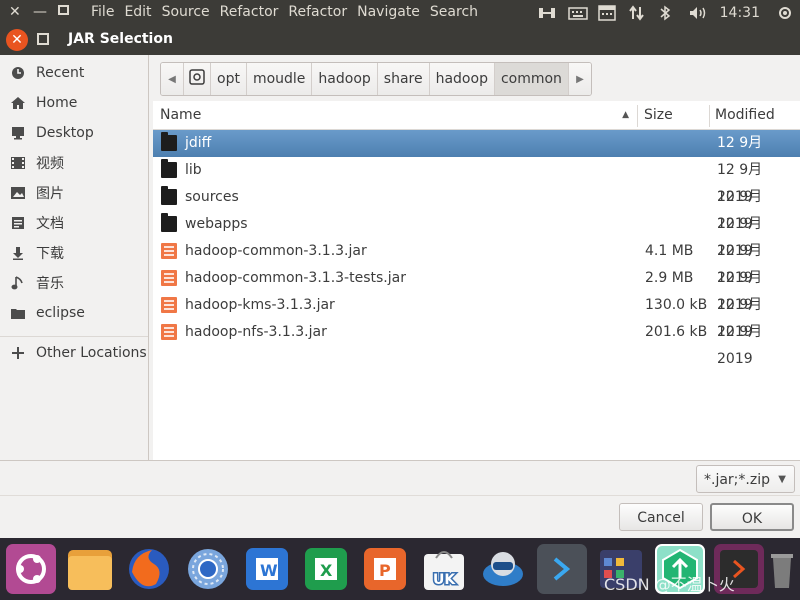 The height and width of the screenshot is (600, 800). Describe the element at coordinates (149, 569) in the screenshot. I see `firefox-launcher-button` at that location.